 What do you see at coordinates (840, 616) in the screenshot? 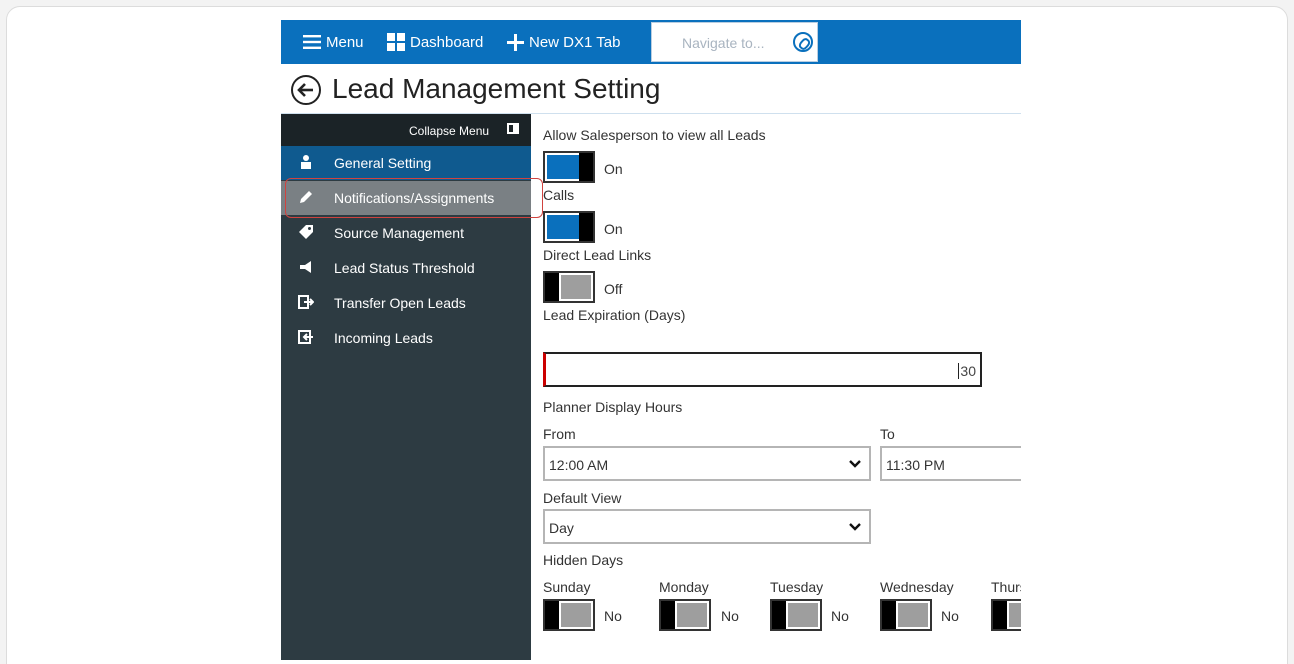
I see `day-state-tuesday: No` at bounding box center [840, 616].